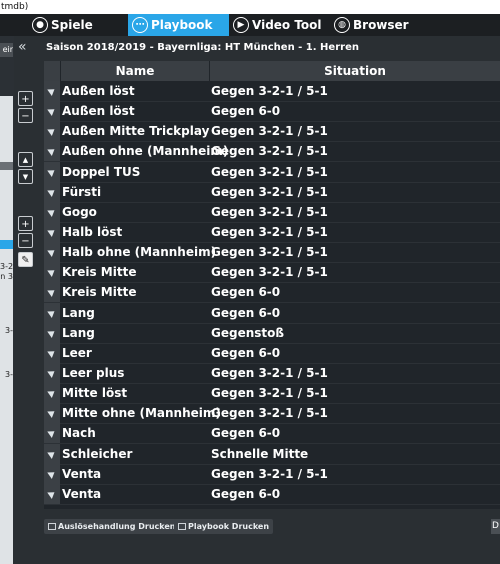 This screenshot has height=564, width=500. Describe the element at coordinates (93, 372) in the screenshot. I see `cell-name: Leer plus` at that location.